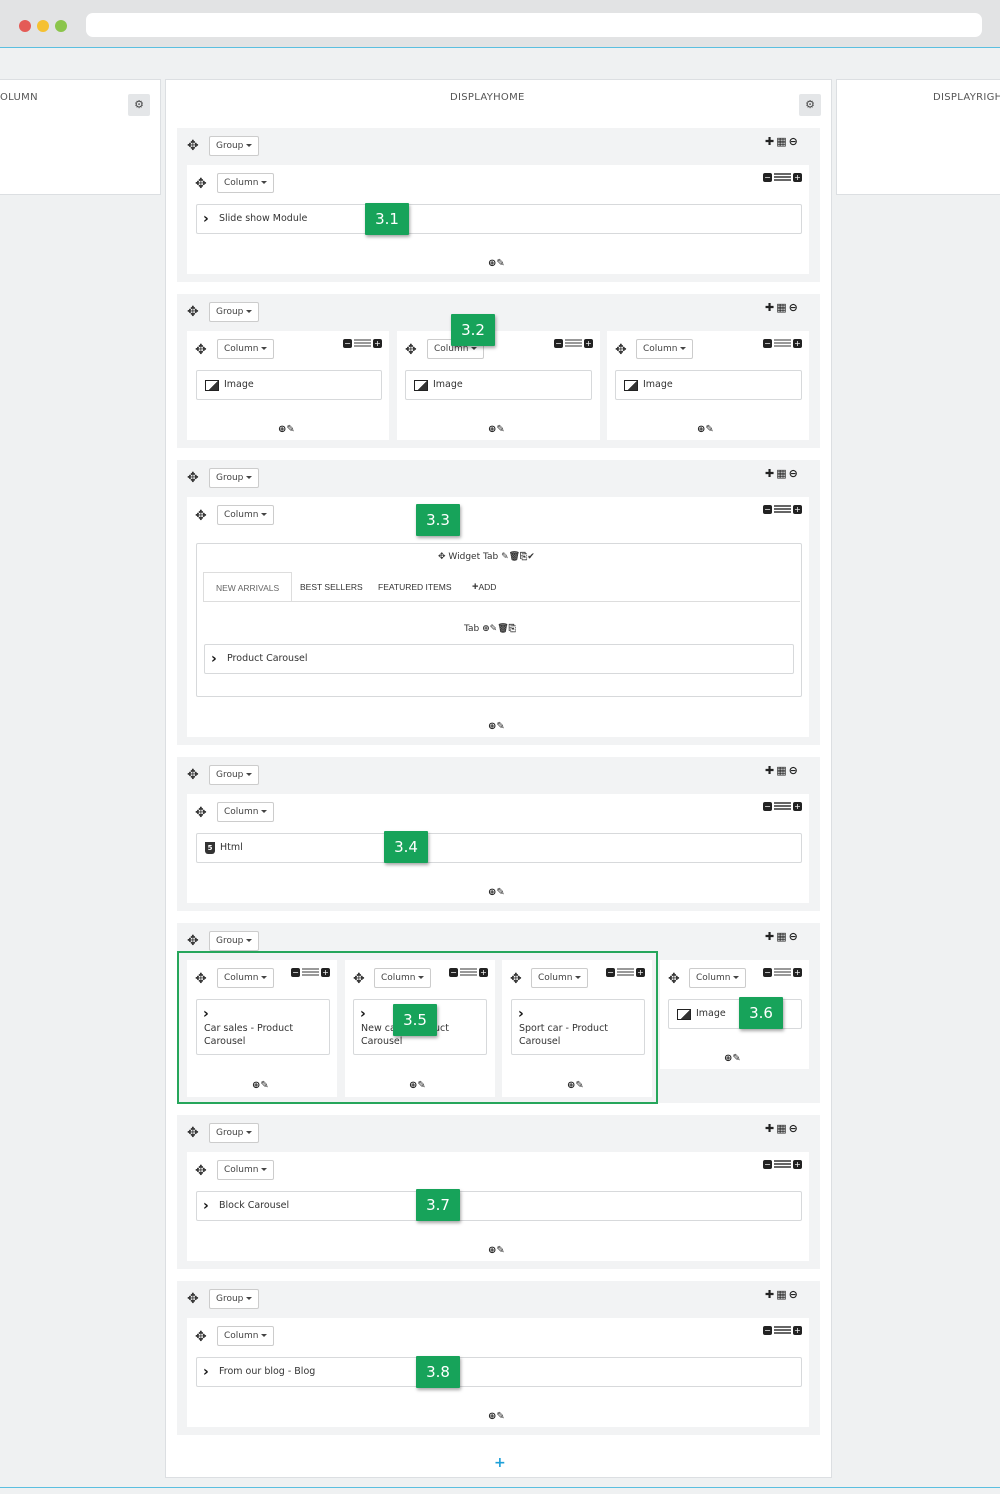 The height and width of the screenshot is (1494, 1000). Describe the element at coordinates (499, 659) in the screenshot. I see `module-product-carousel: › Product Carousel` at that location.